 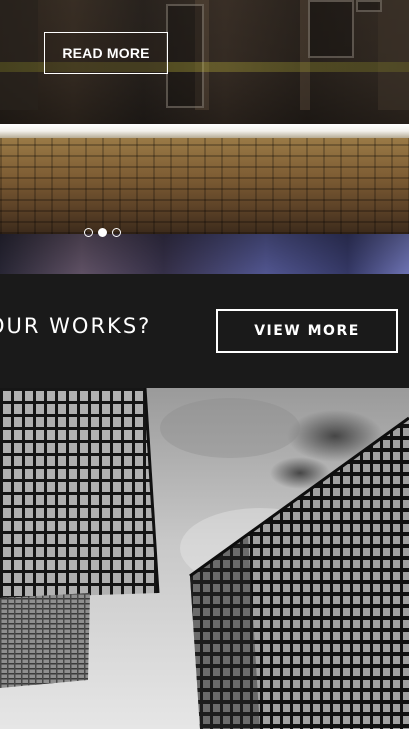 What do you see at coordinates (307, 331) in the screenshot?
I see `view-more-button: VIEW MORE` at bounding box center [307, 331].